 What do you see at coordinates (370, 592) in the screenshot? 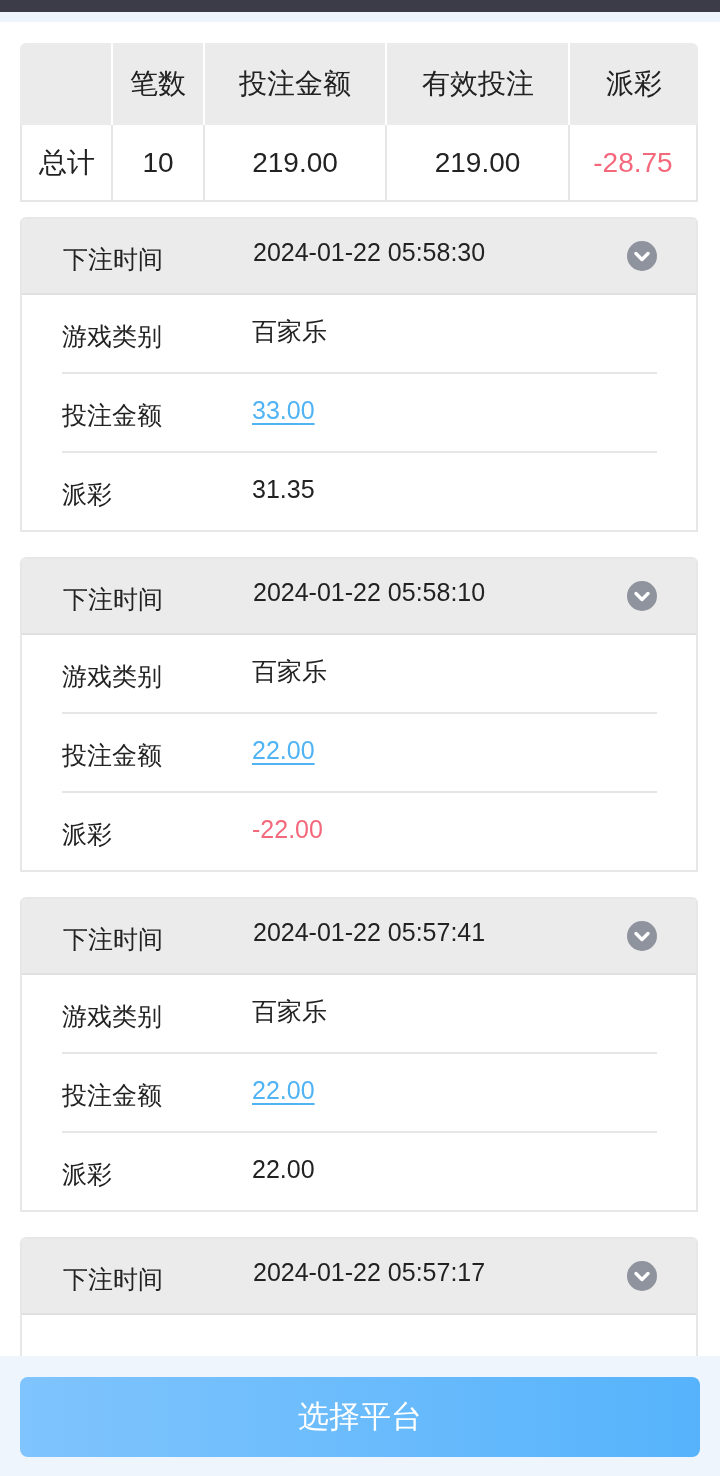
I see `field-value: 2024-01-22 05:58:10` at bounding box center [370, 592].